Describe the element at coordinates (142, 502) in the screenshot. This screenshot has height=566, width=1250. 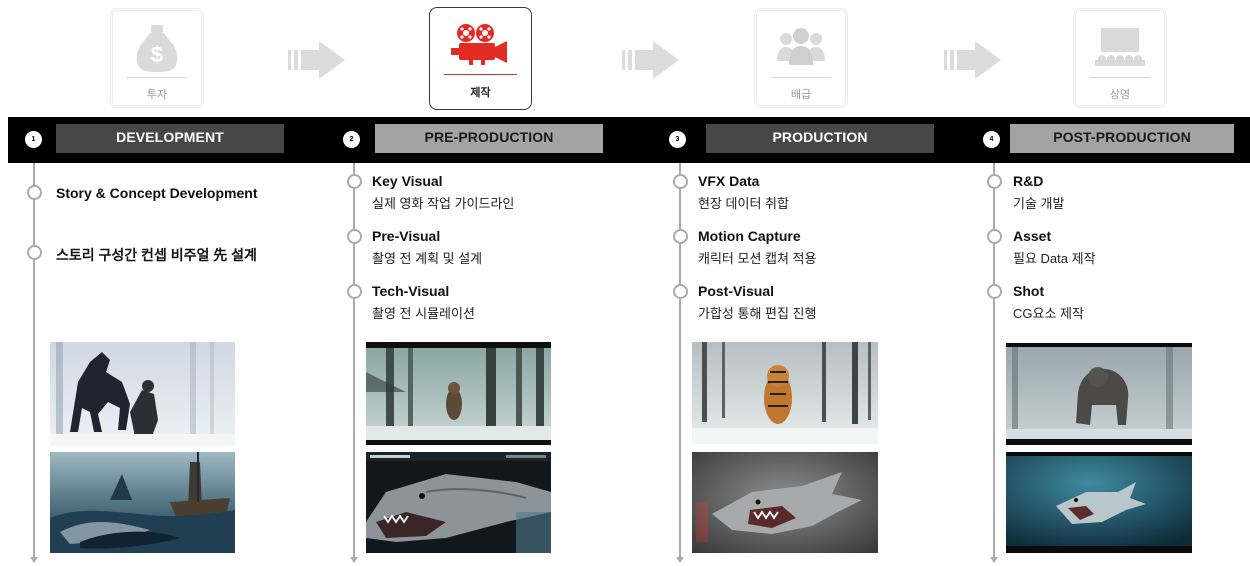
I see `concept-art-sea-monster-image` at that location.